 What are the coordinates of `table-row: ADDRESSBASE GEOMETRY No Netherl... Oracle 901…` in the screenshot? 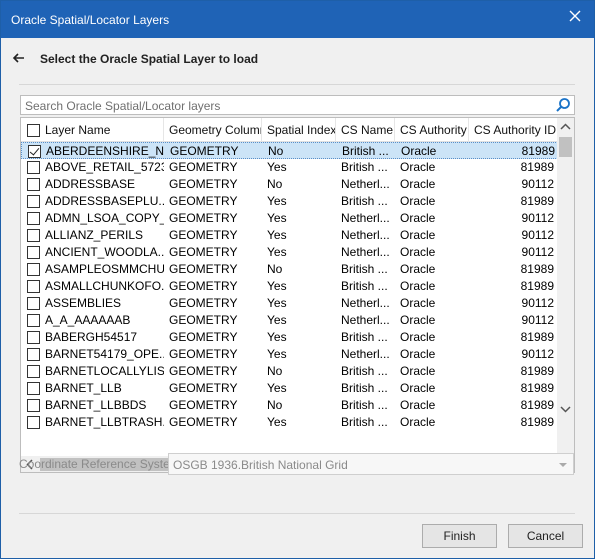 It's located at (289, 184).